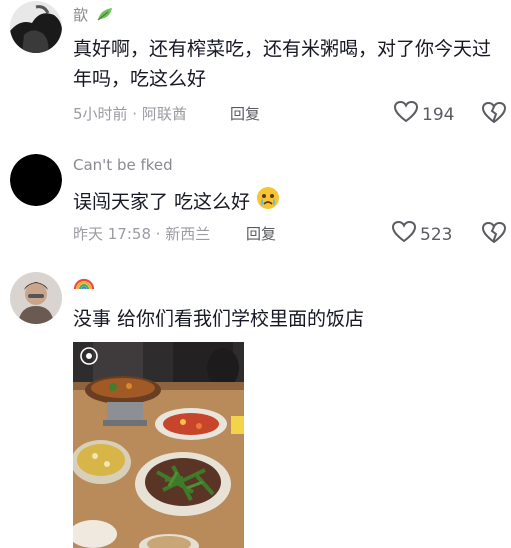 This screenshot has width=511, height=548. What do you see at coordinates (268, 202) in the screenshot?
I see `crying-face-emoji` at bounding box center [268, 202].